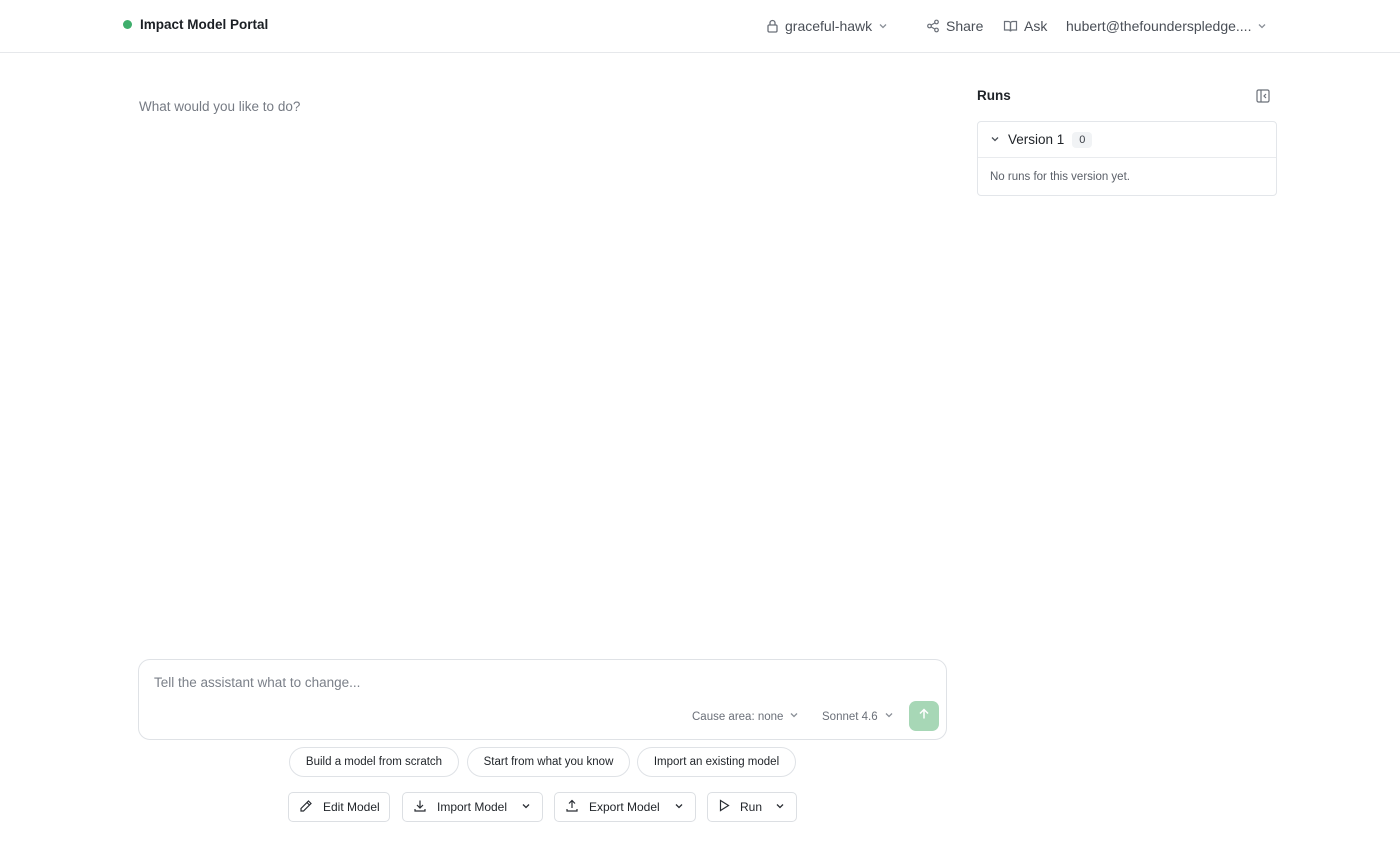 The height and width of the screenshot is (852, 1400). I want to click on app-brand: Impact Model Portal, so click(195, 24).